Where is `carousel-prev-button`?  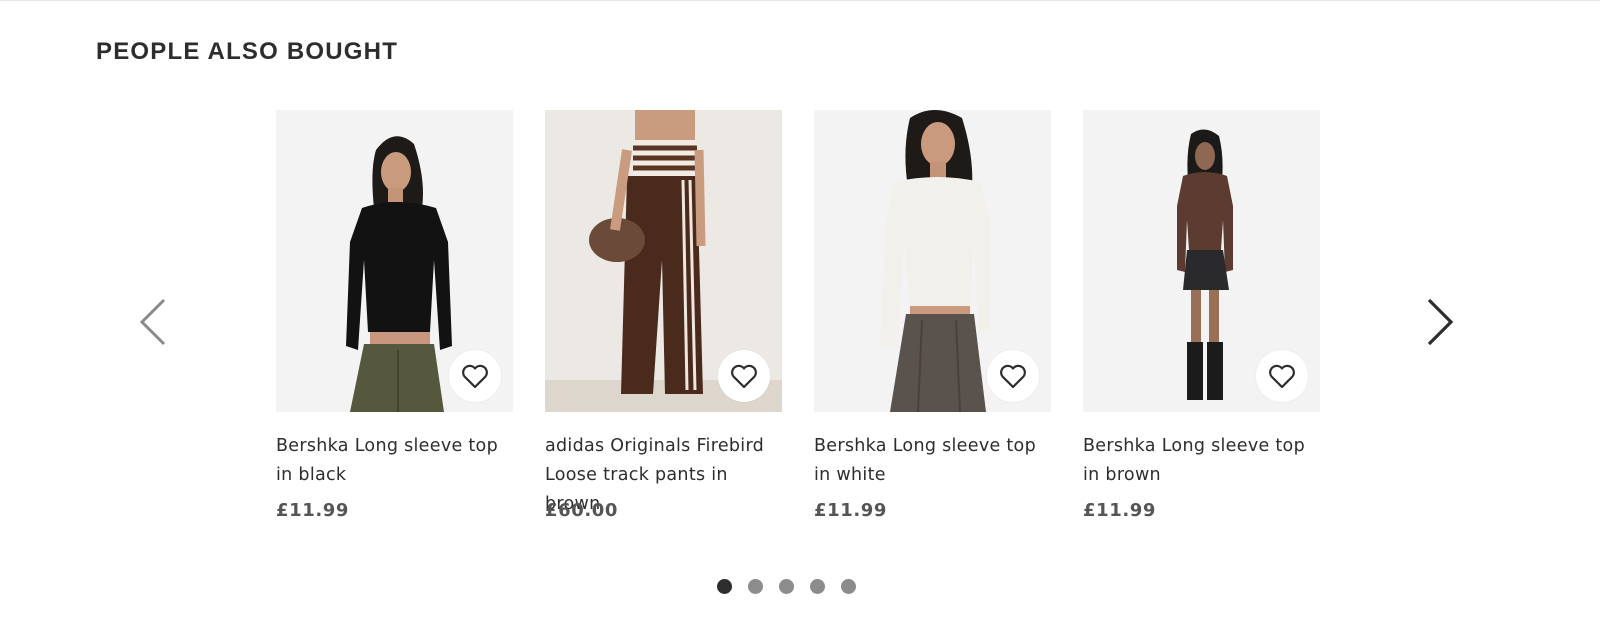 carousel-prev-button is located at coordinates (153, 322).